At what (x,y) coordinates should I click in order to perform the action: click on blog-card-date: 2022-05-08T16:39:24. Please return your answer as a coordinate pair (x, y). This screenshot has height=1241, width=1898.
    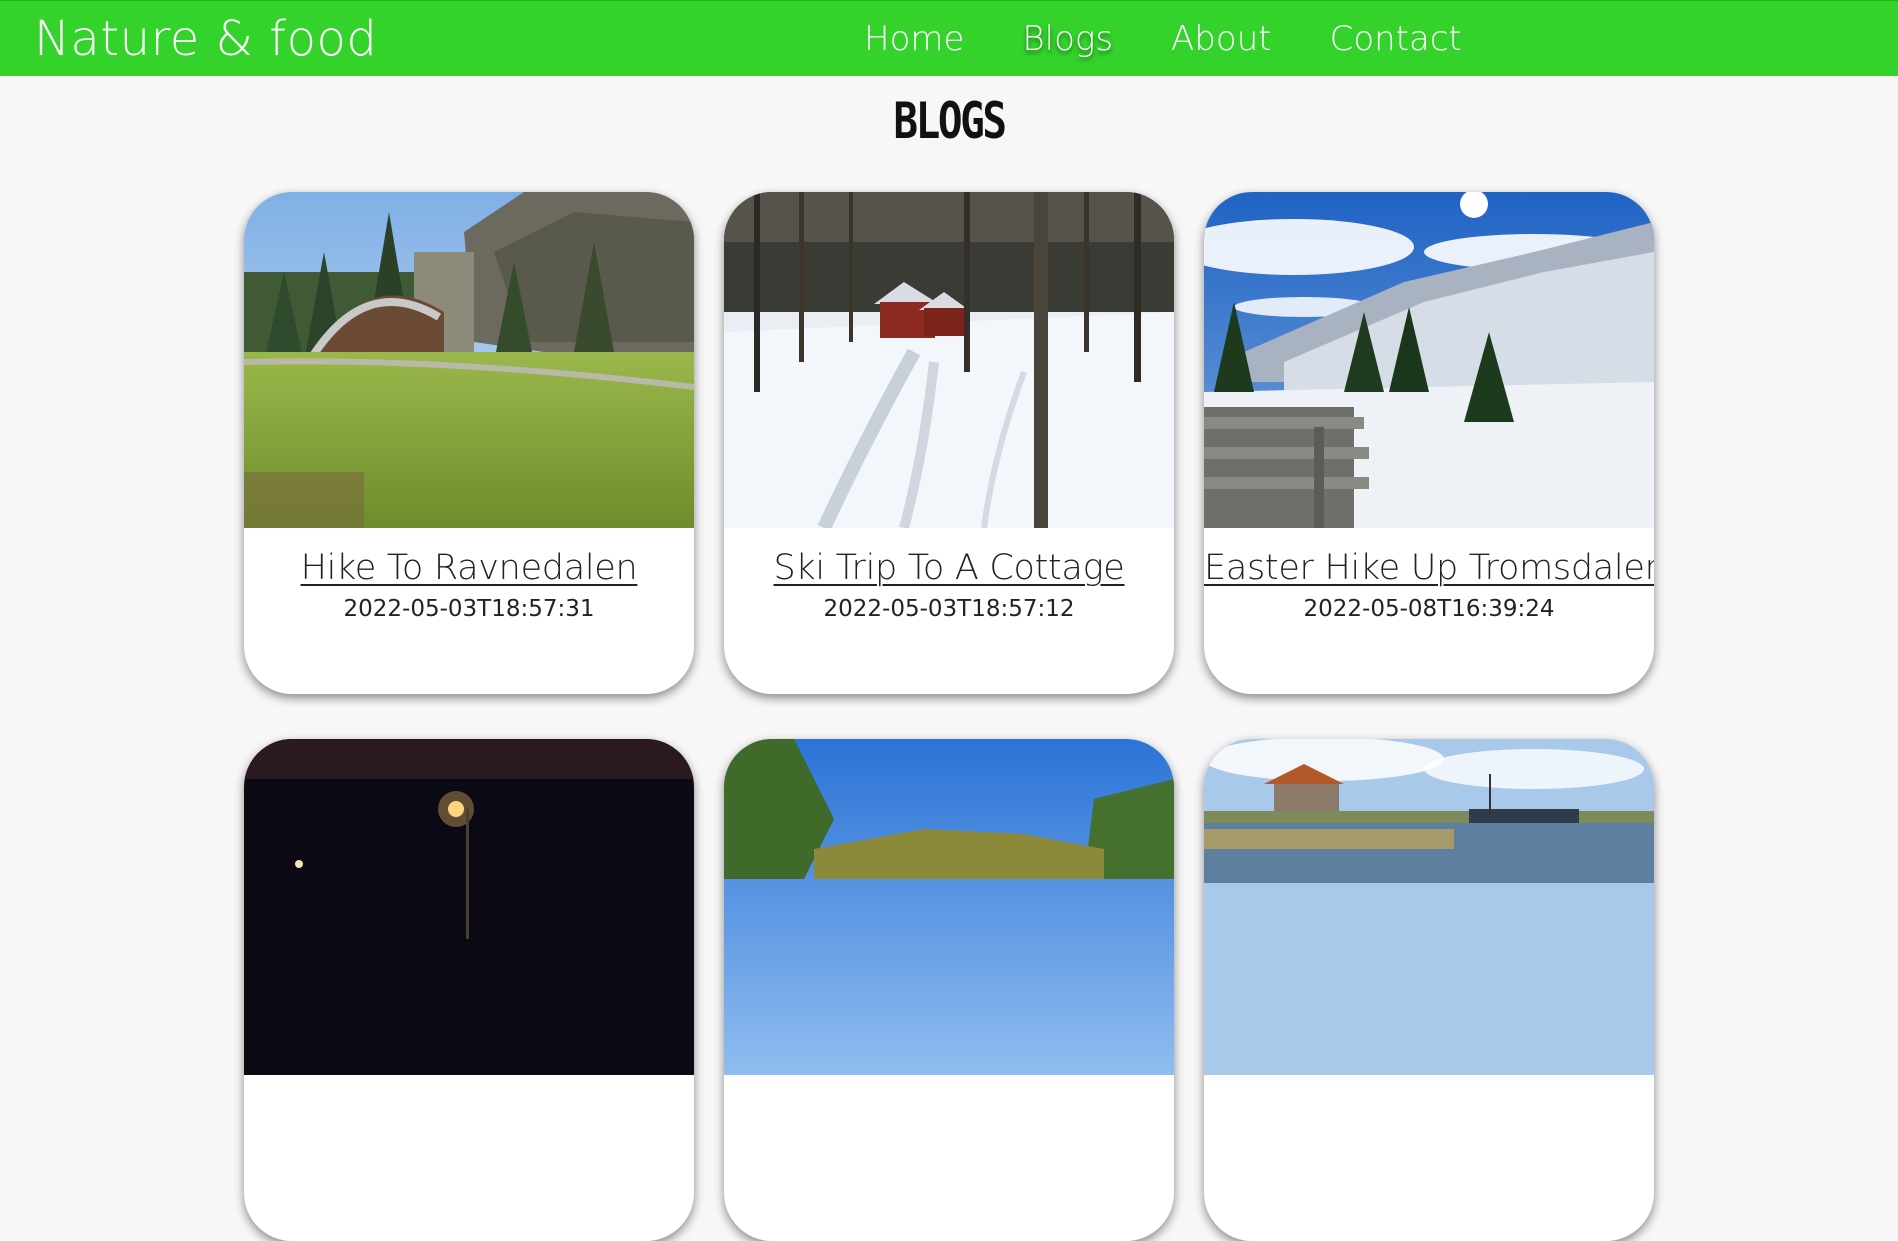
    Looking at the image, I should click on (1429, 609).